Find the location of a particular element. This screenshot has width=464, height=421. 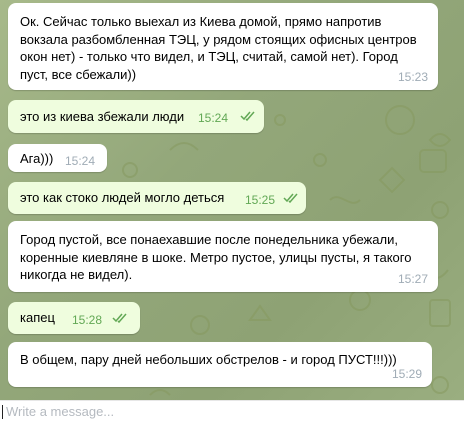

message-bubble-outgoing: капец 15:28 is located at coordinates (74, 318).